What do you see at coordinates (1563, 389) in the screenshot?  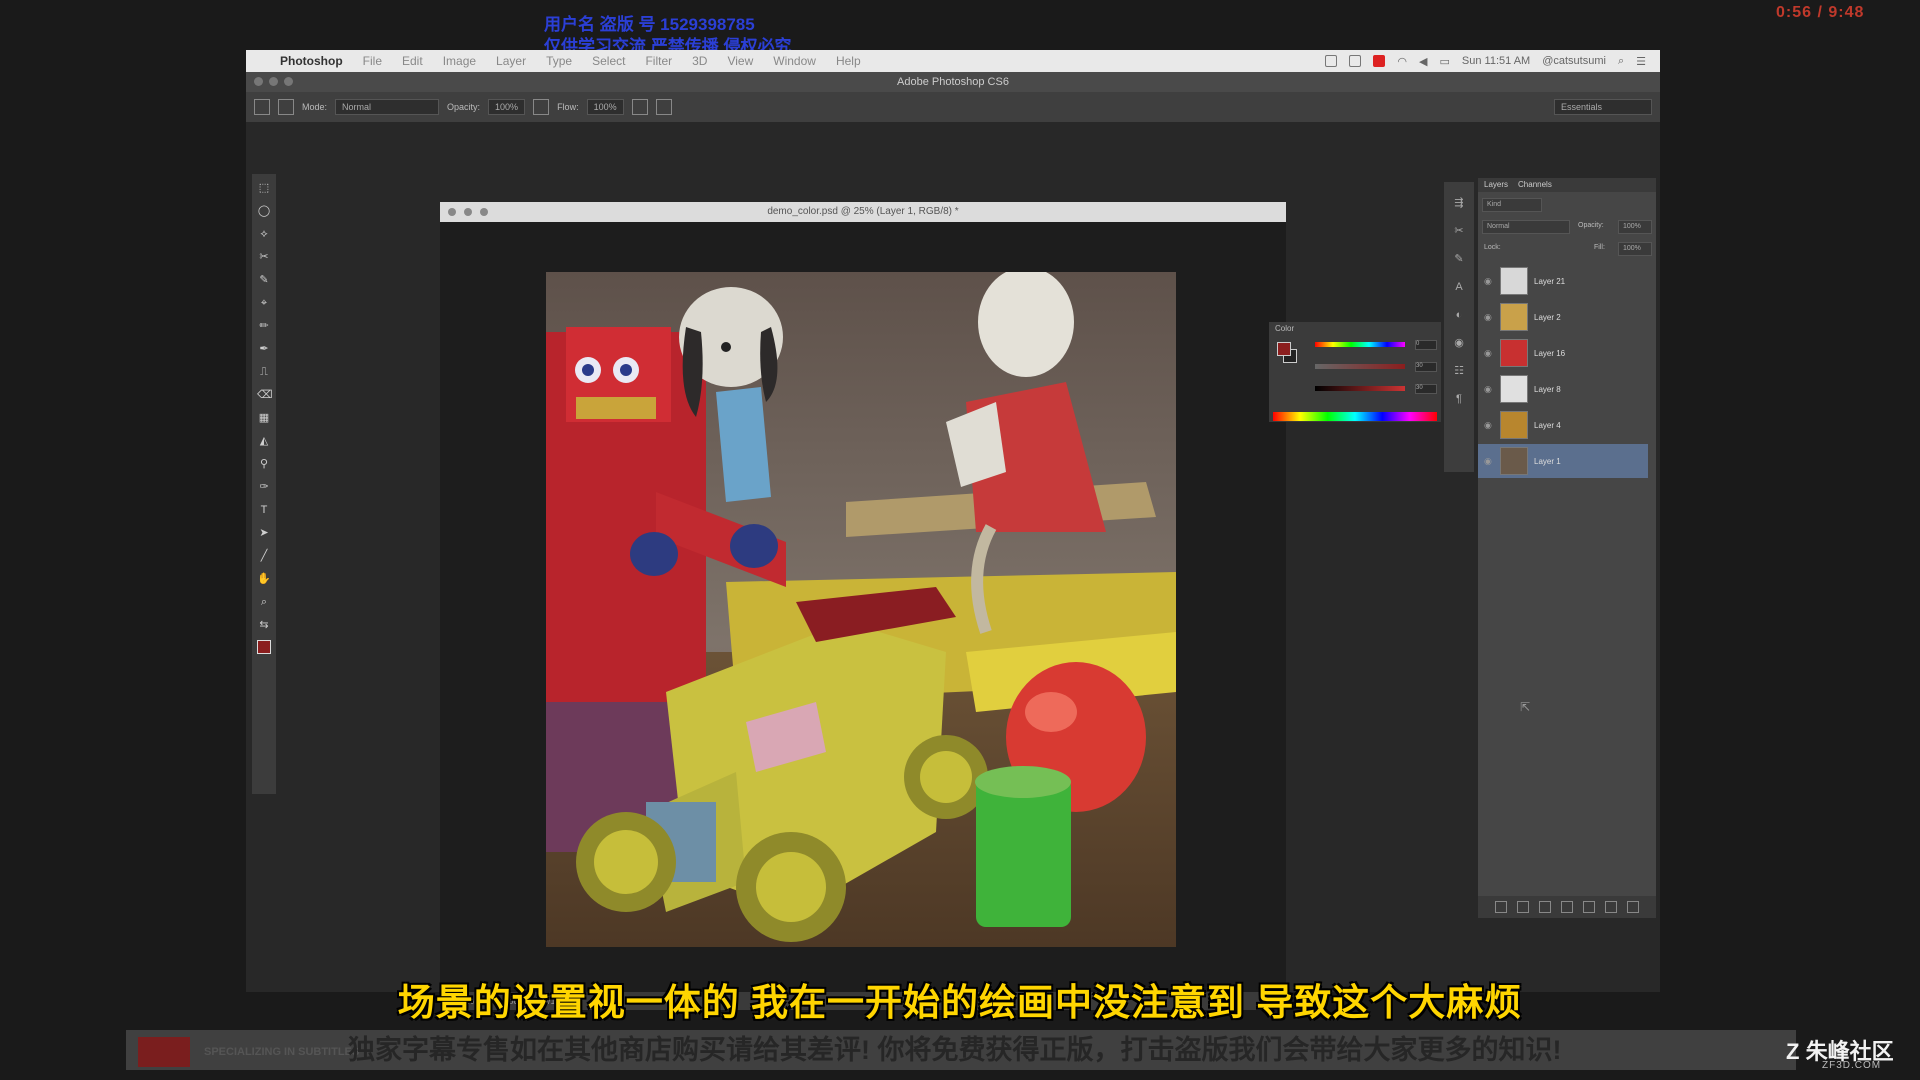 I see `layer-row: ◉ Layer 8` at bounding box center [1563, 389].